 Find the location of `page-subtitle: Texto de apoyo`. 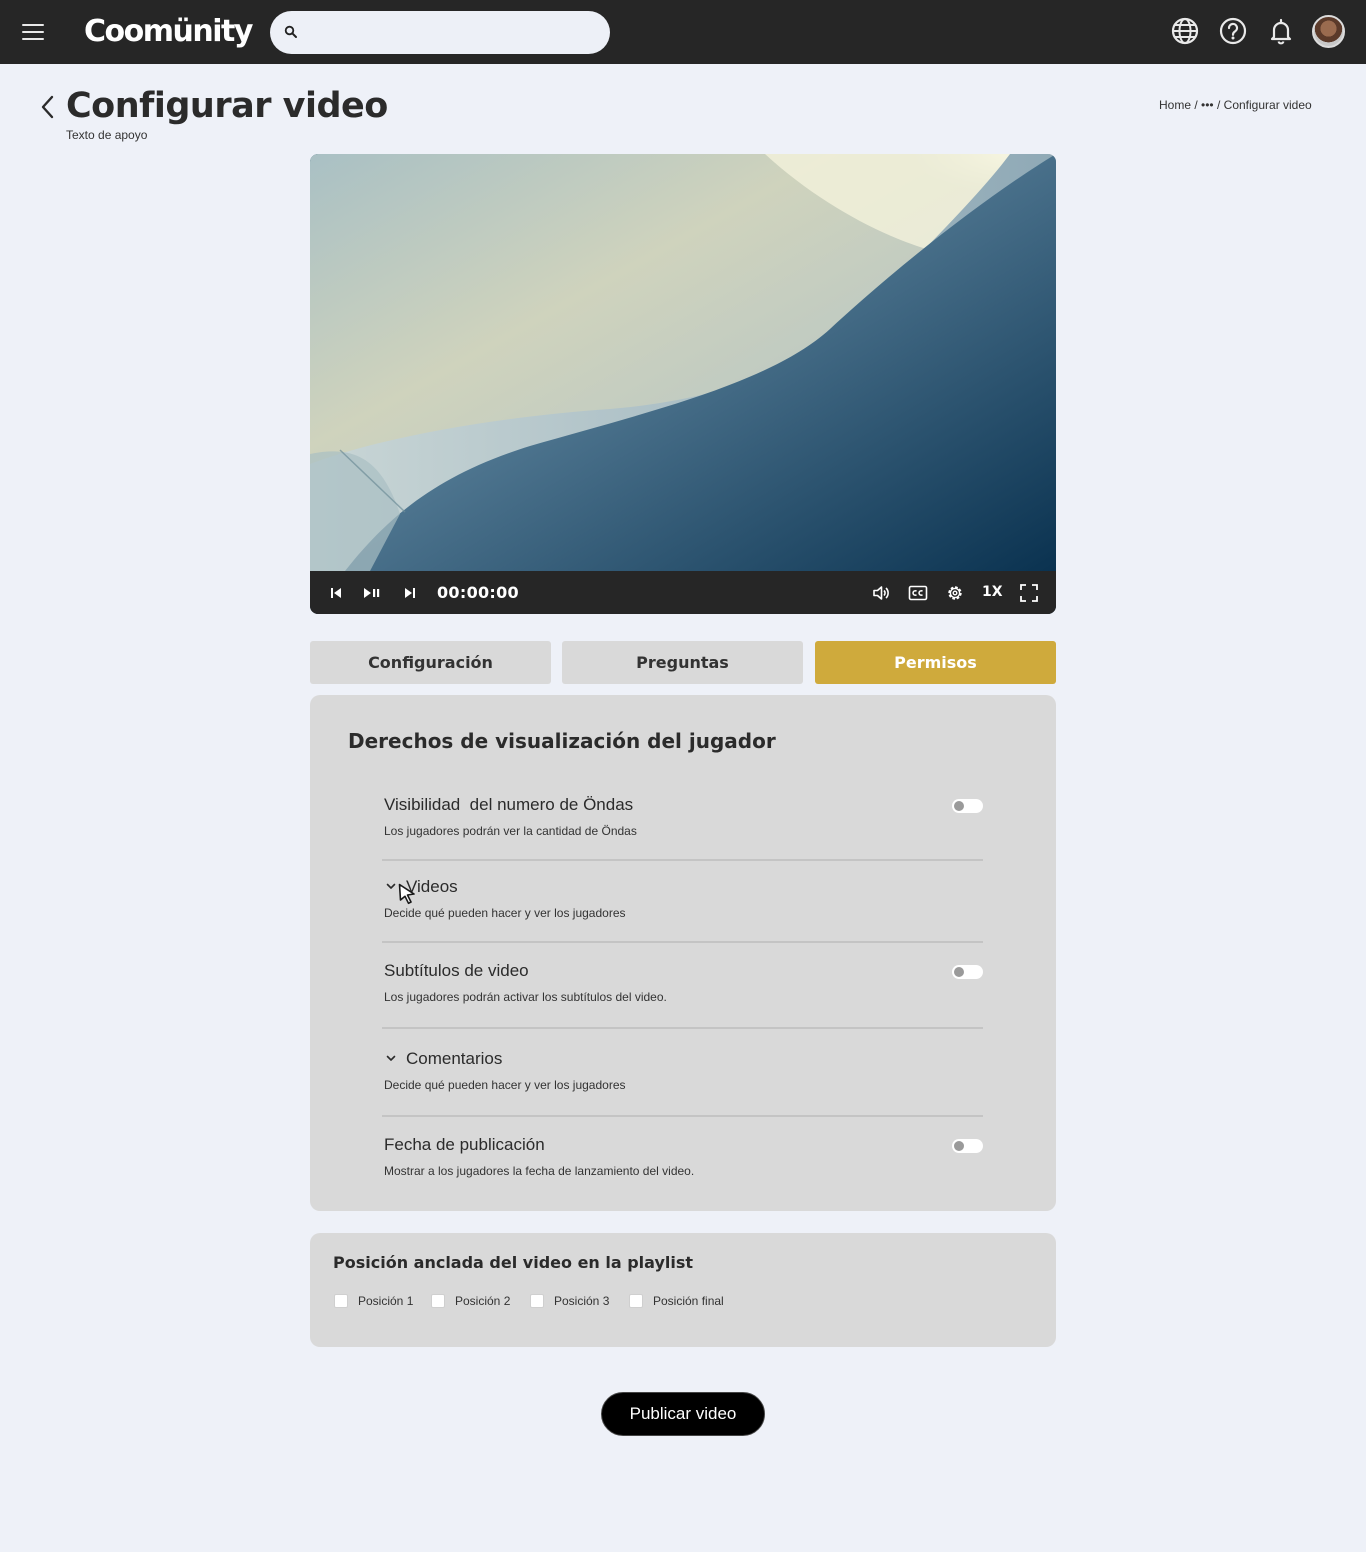

page-subtitle: Texto de apoyo is located at coordinates (107, 135).